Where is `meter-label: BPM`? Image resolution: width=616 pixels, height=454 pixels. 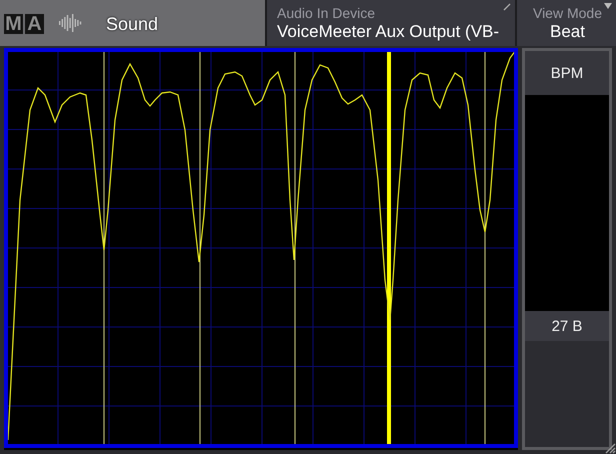
meter-label: BPM is located at coordinates (567, 73).